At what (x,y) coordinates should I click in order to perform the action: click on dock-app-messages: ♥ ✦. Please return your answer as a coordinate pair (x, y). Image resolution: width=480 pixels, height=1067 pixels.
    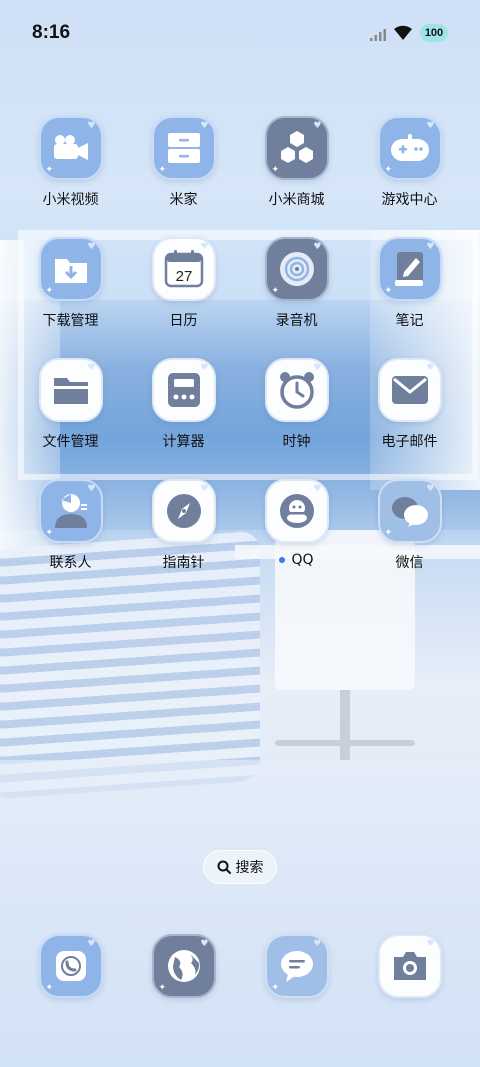
    Looking at the image, I should click on (296, 967).